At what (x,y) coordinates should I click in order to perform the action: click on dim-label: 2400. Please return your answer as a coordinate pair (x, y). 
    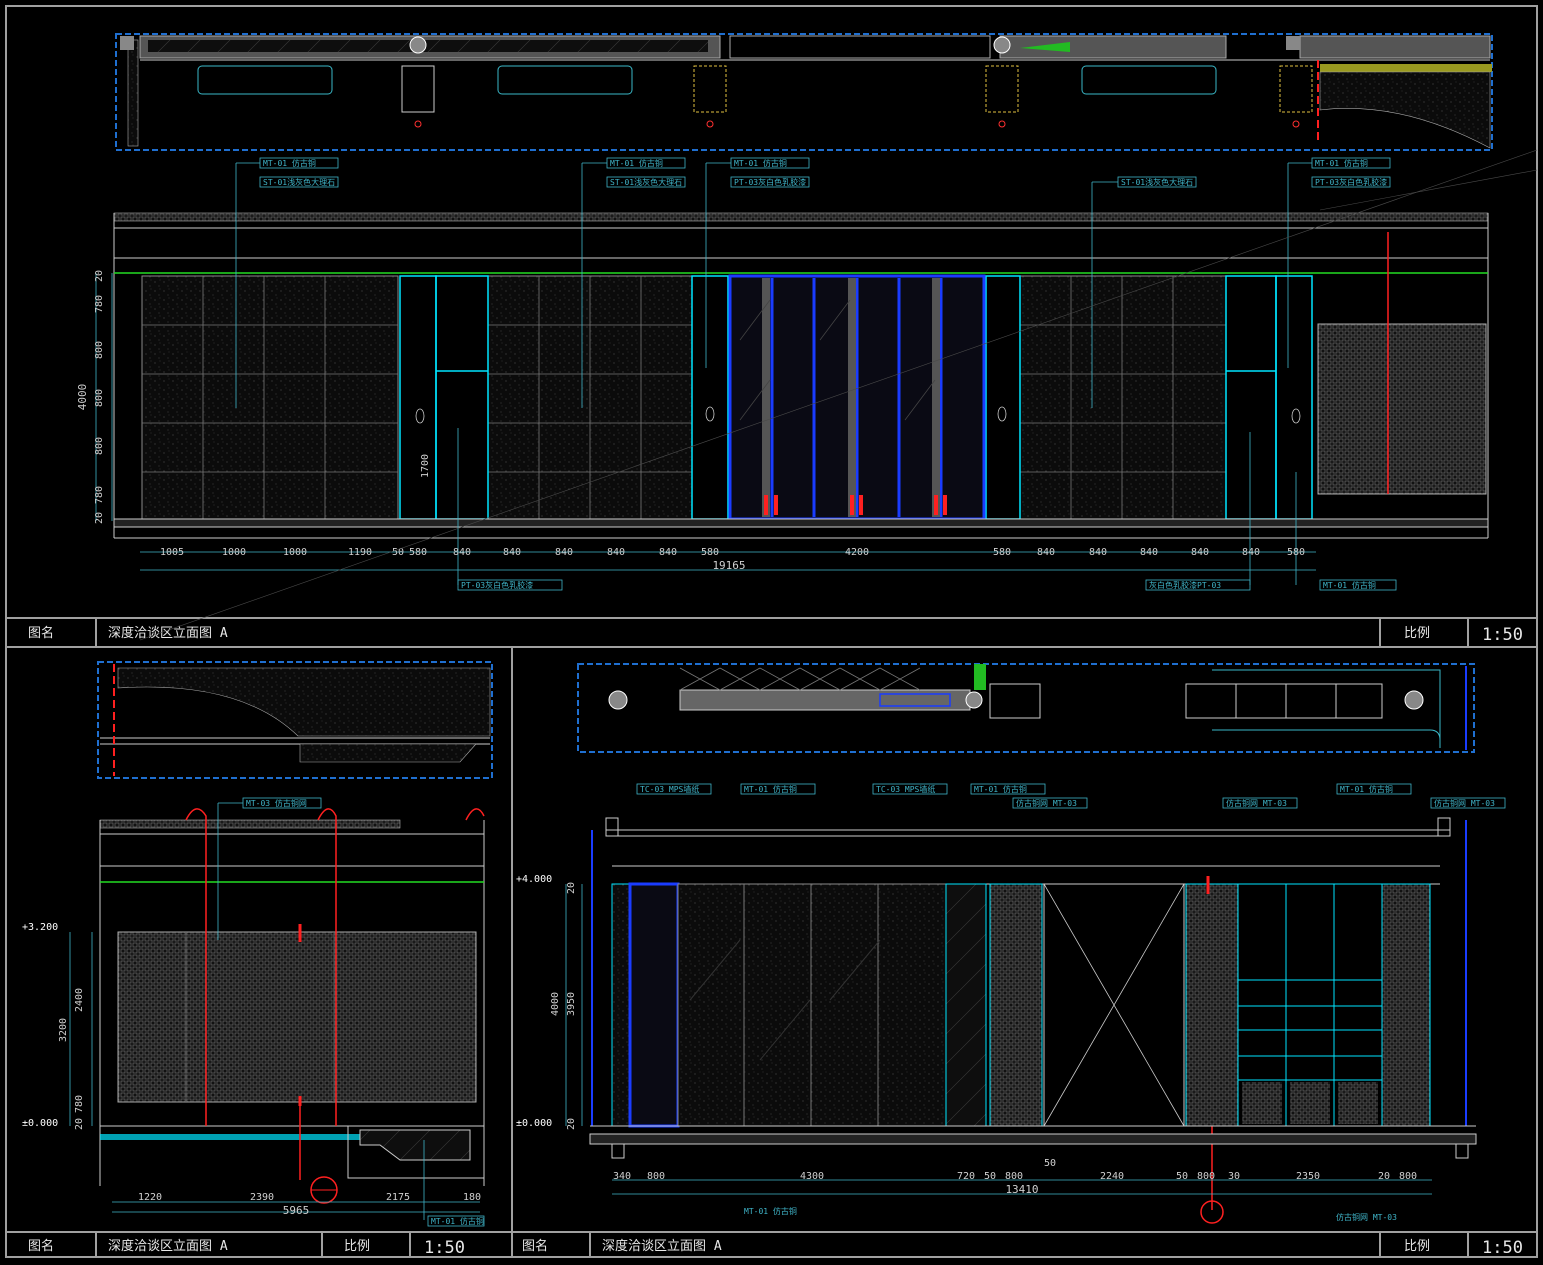
    Looking at the image, I should click on (79, 1000).